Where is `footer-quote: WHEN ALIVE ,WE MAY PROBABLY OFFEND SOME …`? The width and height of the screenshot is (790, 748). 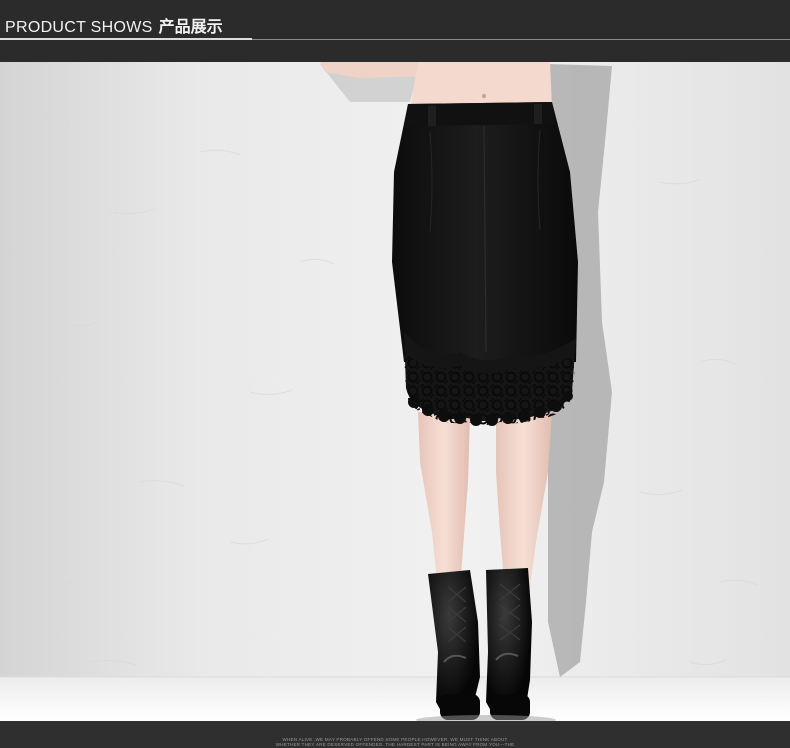
footer-quote: WHEN ALIVE ,WE MAY PROBABLY OFFEND SOME … is located at coordinates (395, 734).